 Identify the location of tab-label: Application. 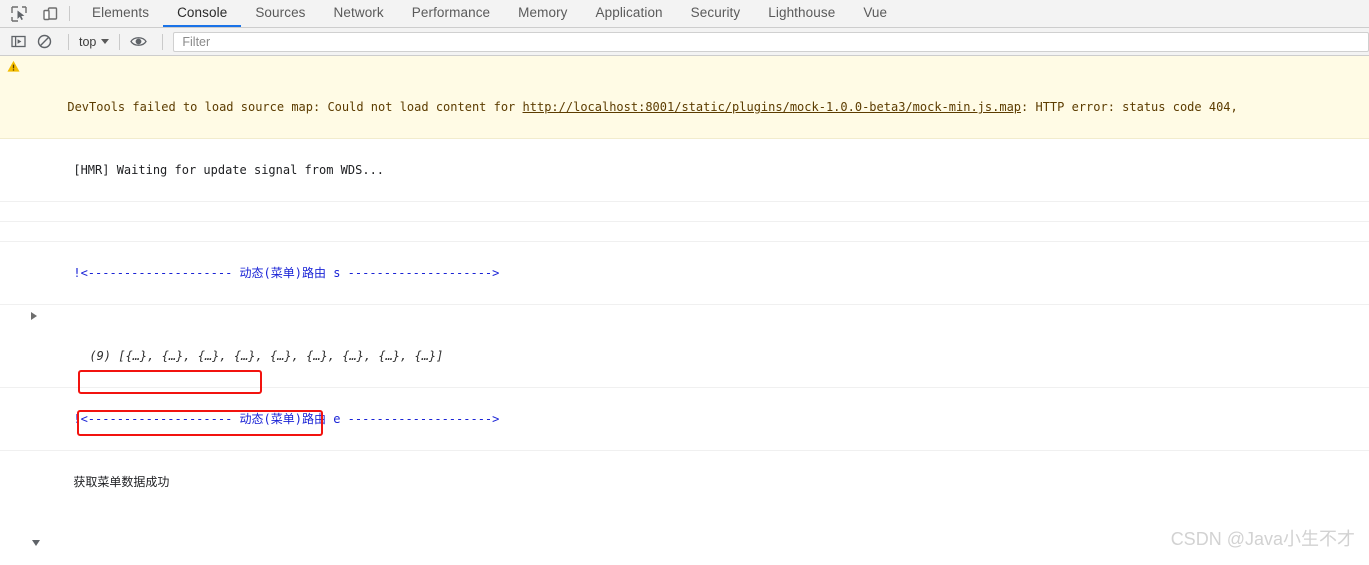
(629, 12).